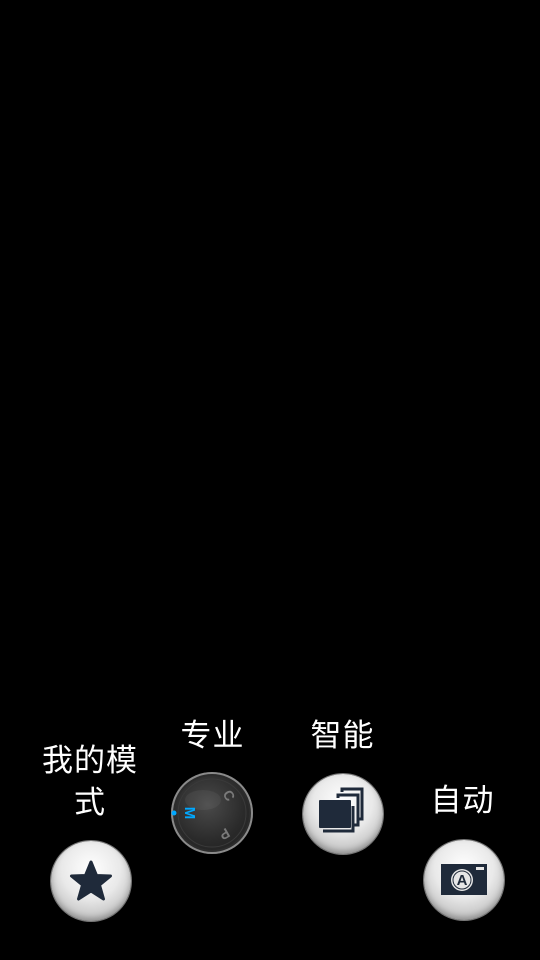 This screenshot has width=540, height=960. I want to click on auto-camera-icon: A, so click(464, 879).